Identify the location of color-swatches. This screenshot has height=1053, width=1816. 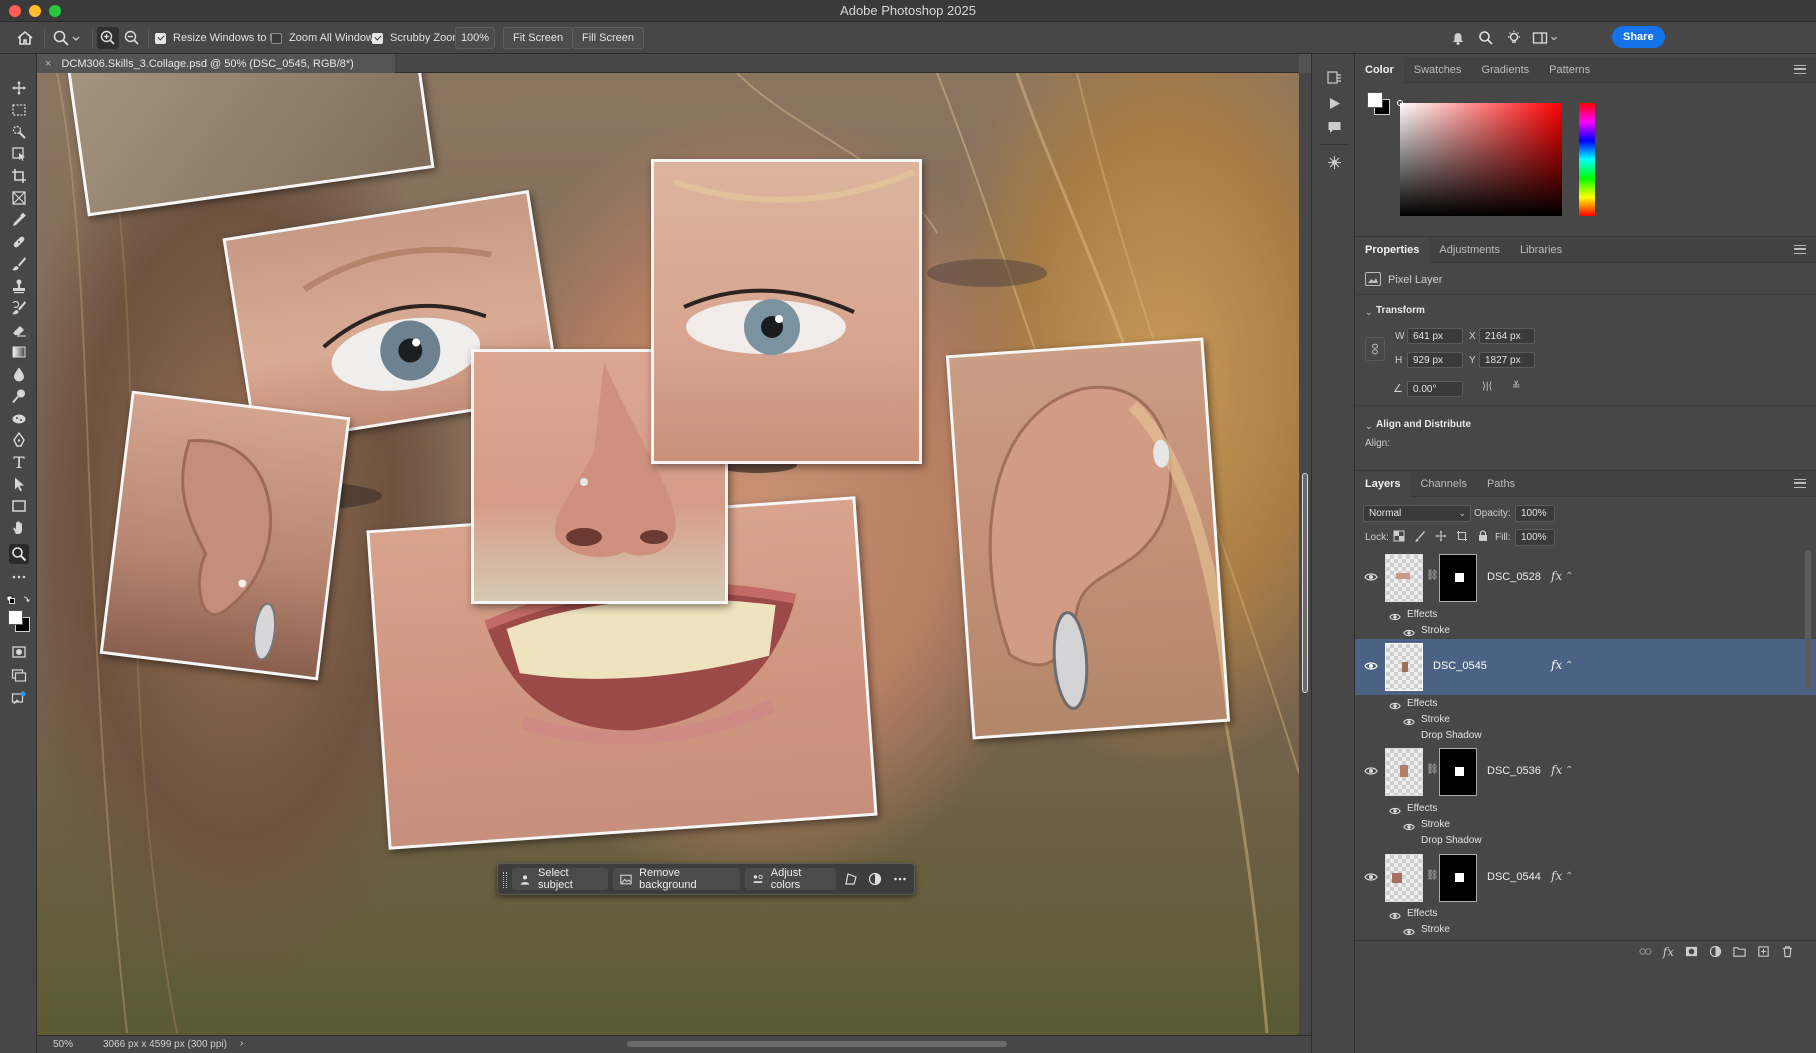
(19, 621).